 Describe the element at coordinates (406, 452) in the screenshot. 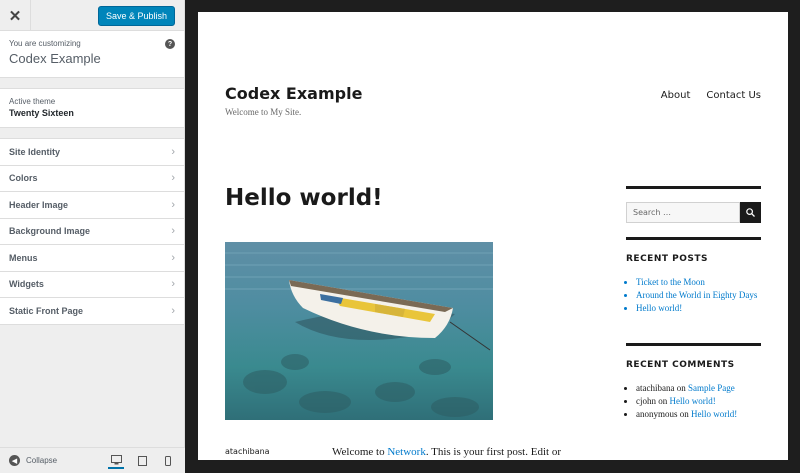

I see `network-link: Network` at that location.